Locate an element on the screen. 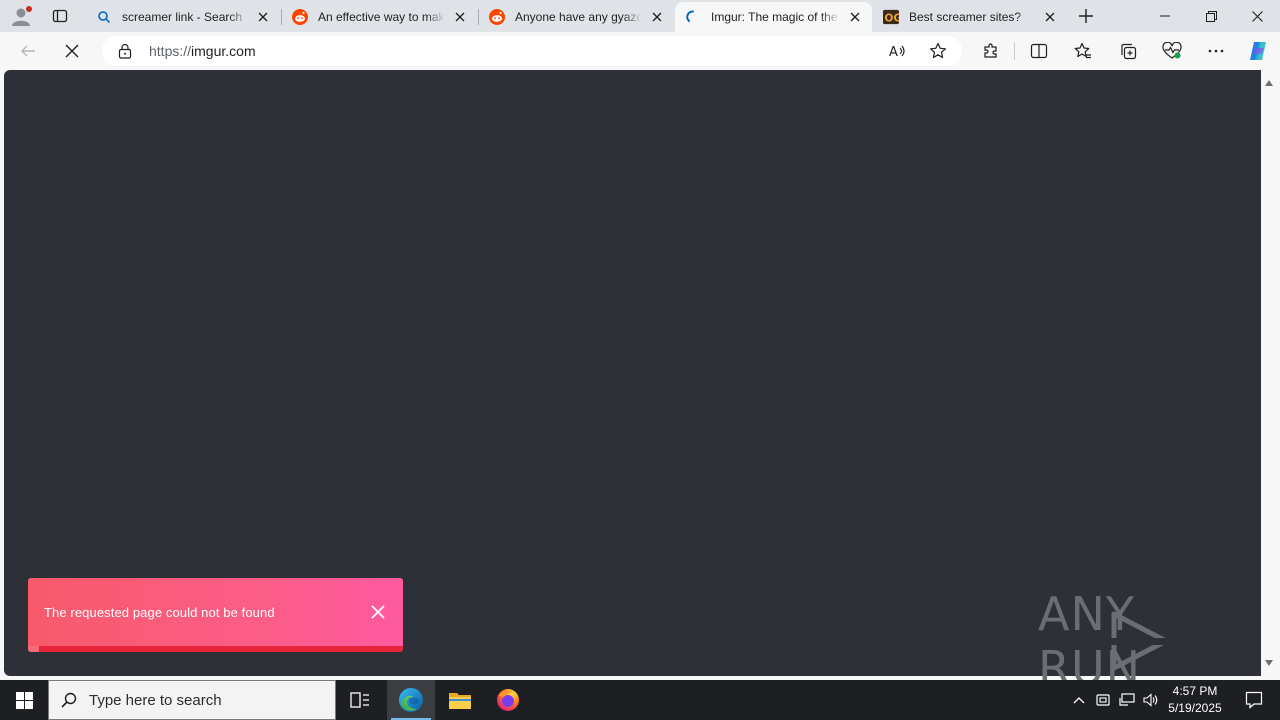 The height and width of the screenshot is (720, 1280). play-logo-icon is located at coordinates (1140, 641).